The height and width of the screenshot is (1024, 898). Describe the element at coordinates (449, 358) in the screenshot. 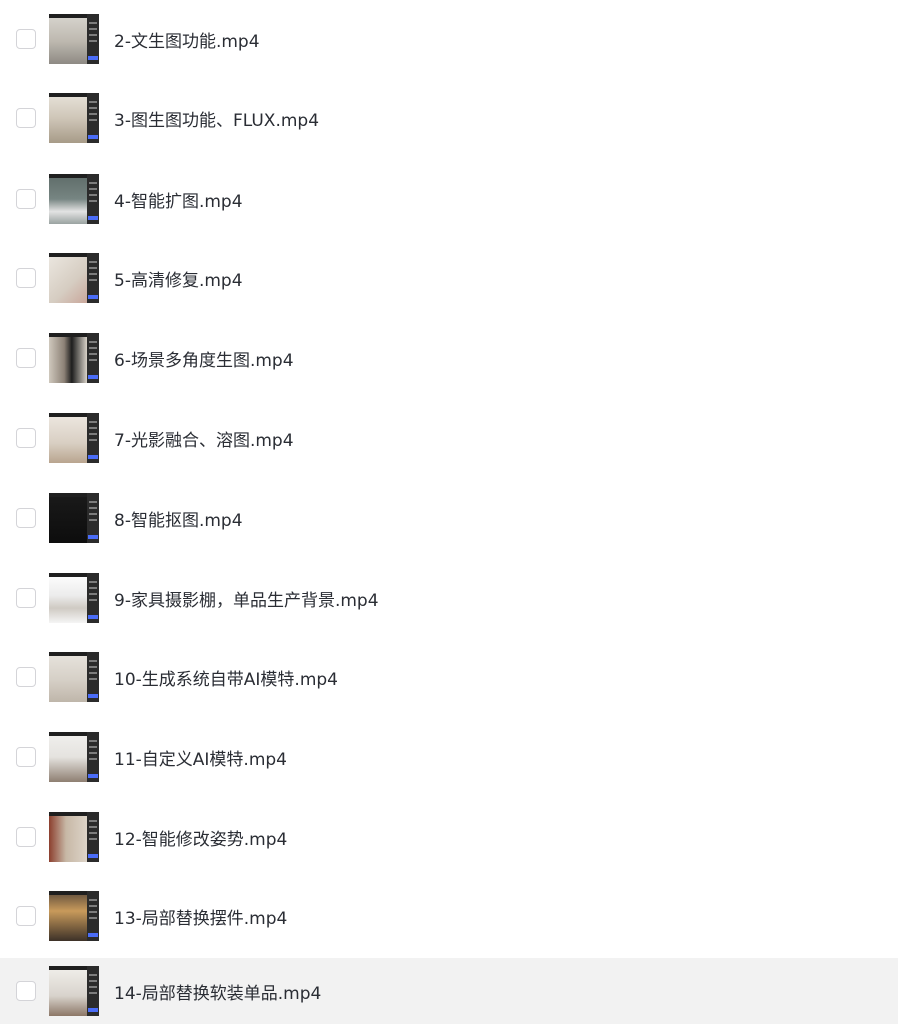

I see `list-item: 6-场景多角度生图.mp4` at that location.